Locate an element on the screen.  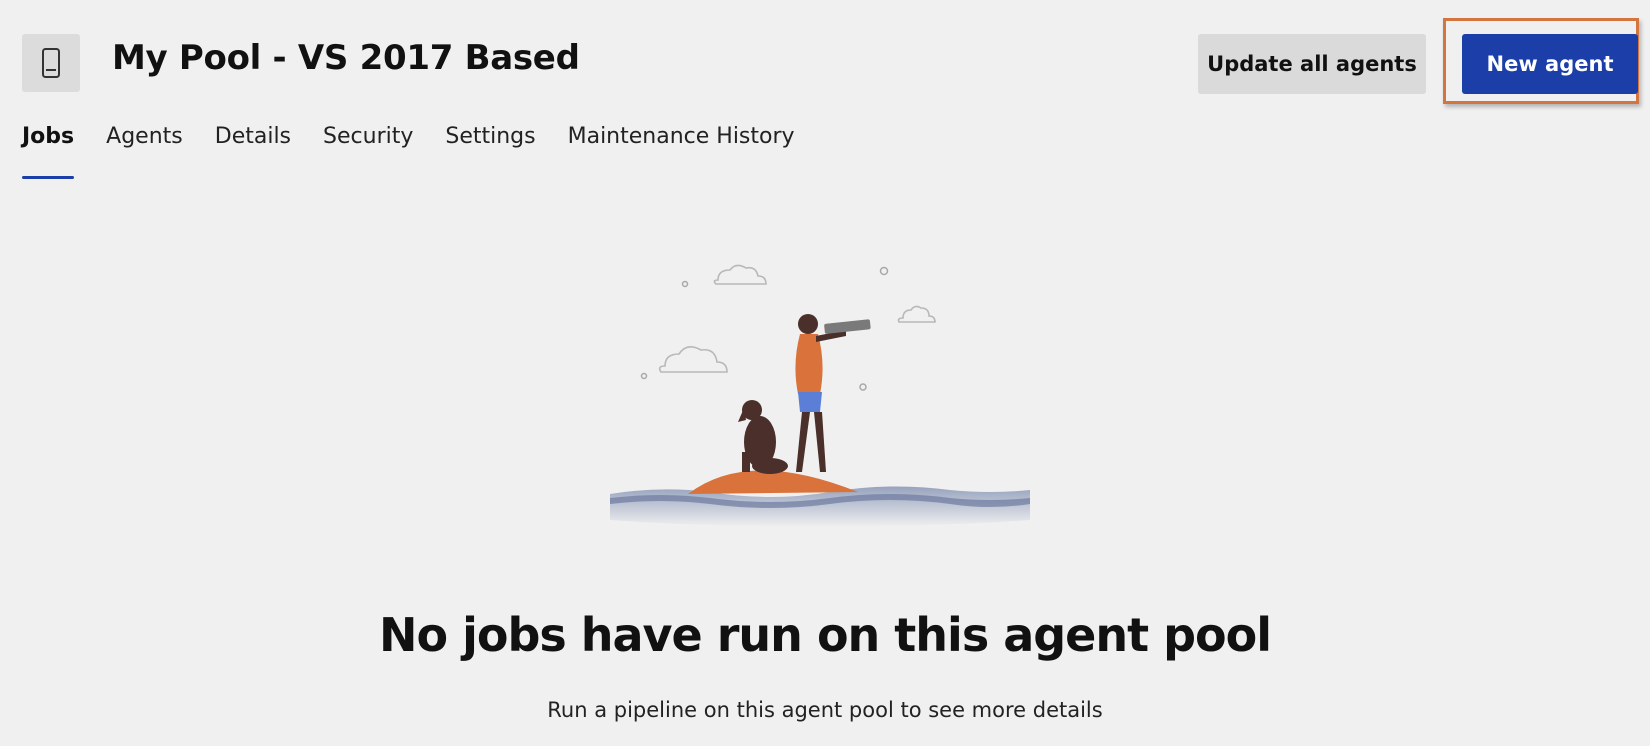
device-icon is located at coordinates (51, 63).